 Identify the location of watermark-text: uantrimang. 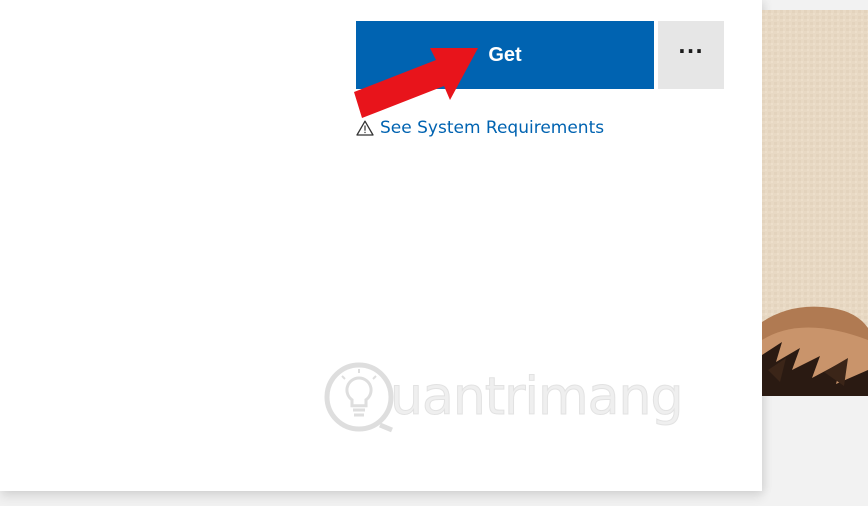
(536, 397).